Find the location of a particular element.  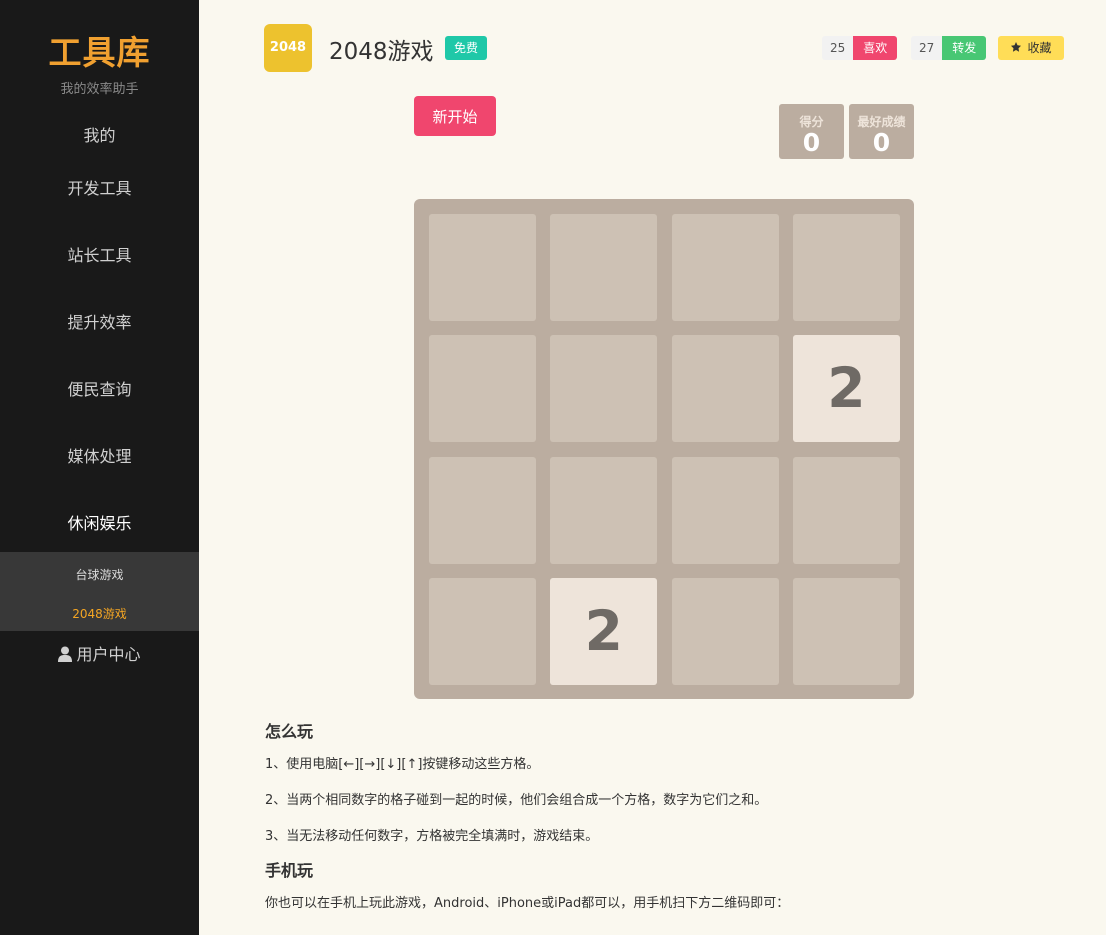

nav-item-webmaster-tools: 站长工具 is located at coordinates (99, 254).